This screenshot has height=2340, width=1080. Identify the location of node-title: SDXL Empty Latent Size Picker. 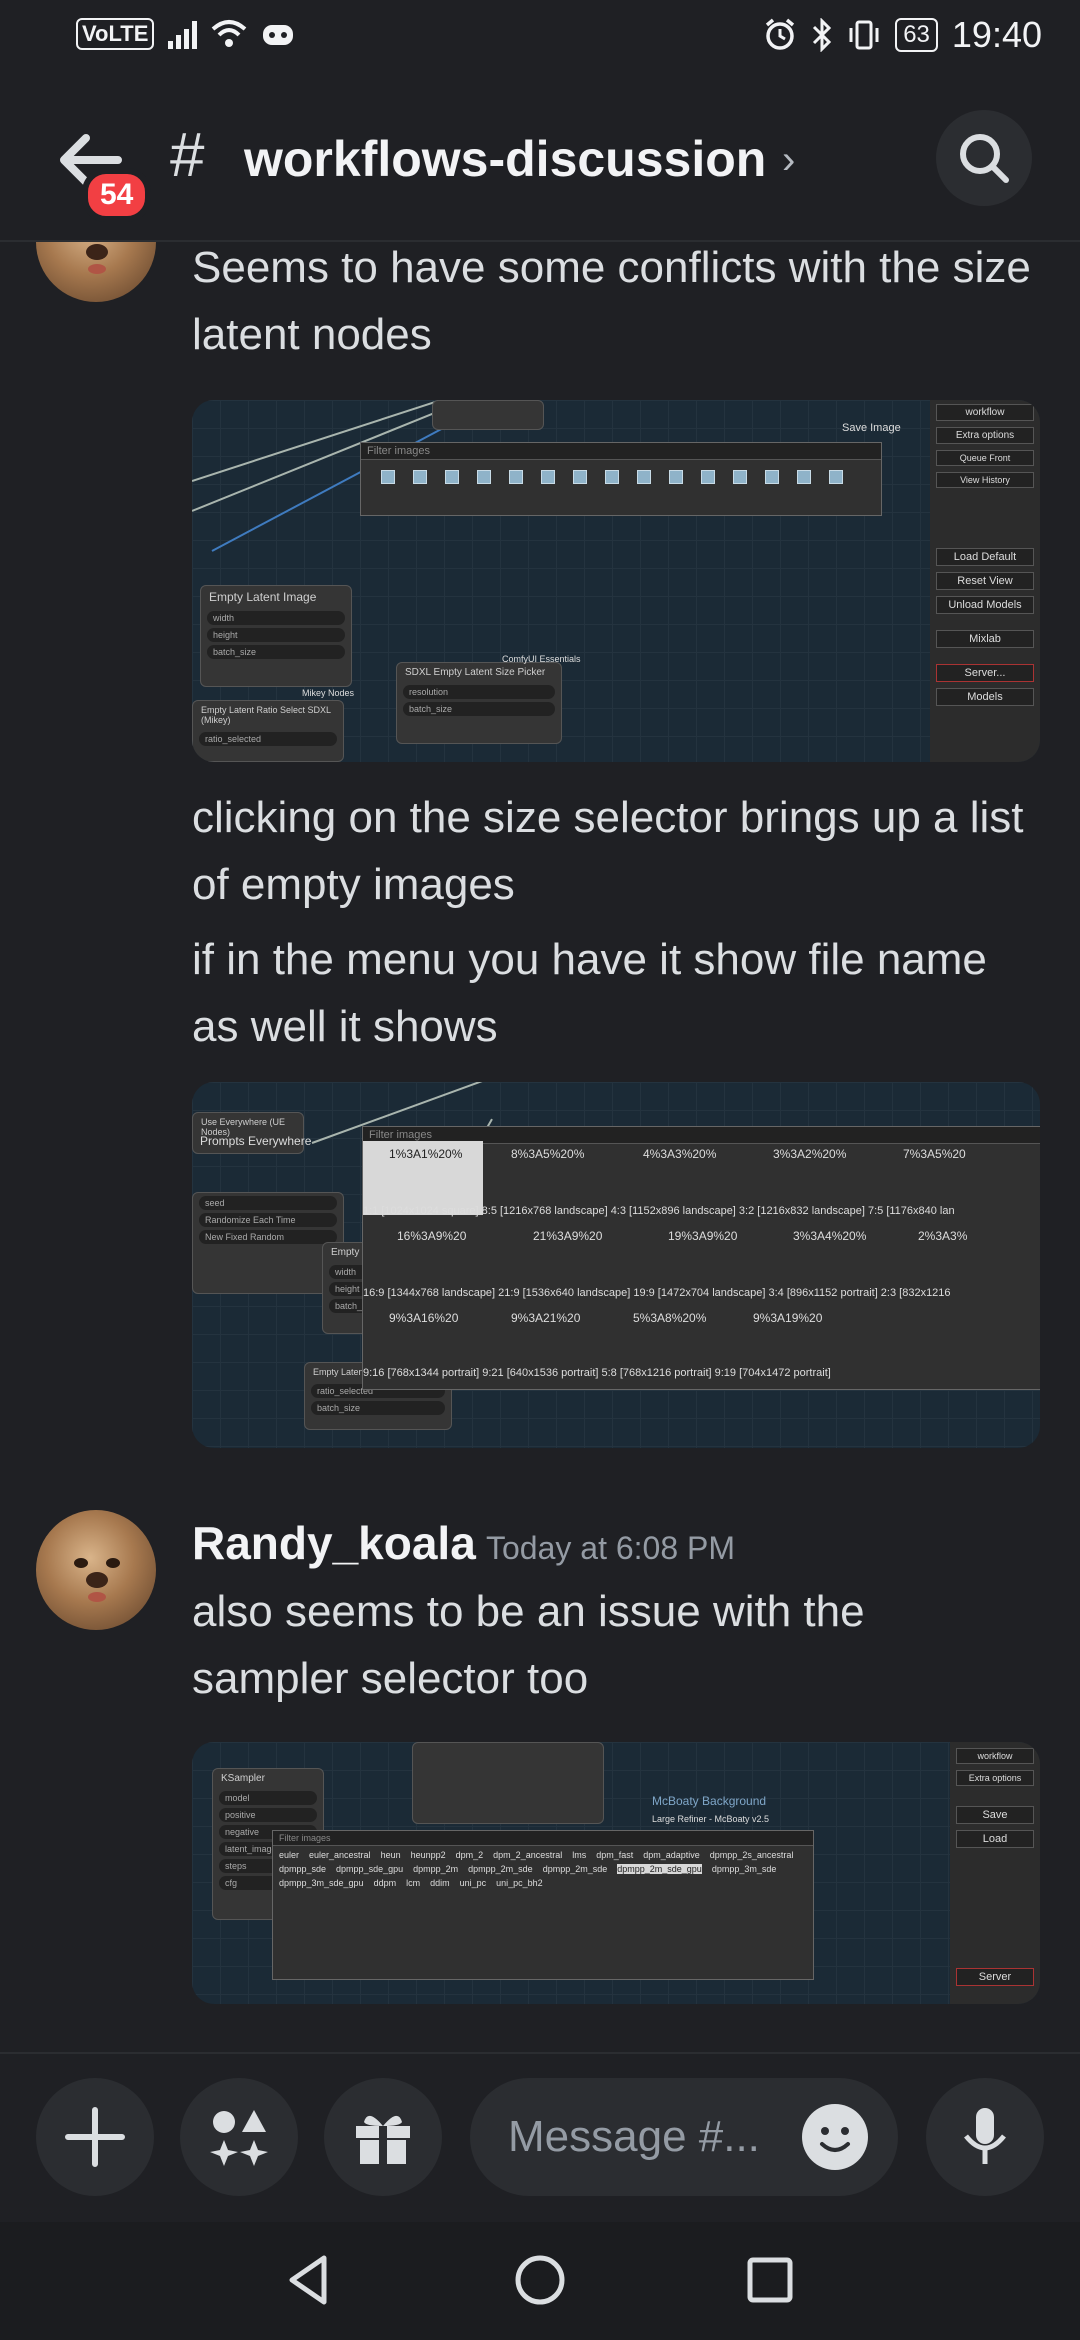
(475, 672).